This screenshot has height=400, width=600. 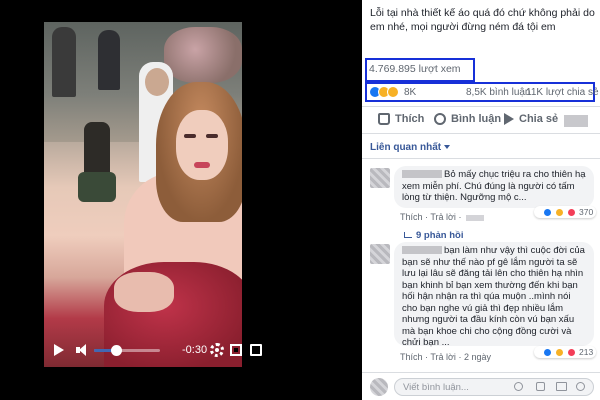 What do you see at coordinates (384, 119) in the screenshot?
I see `thumbs-up-icon` at bounding box center [384, 119].